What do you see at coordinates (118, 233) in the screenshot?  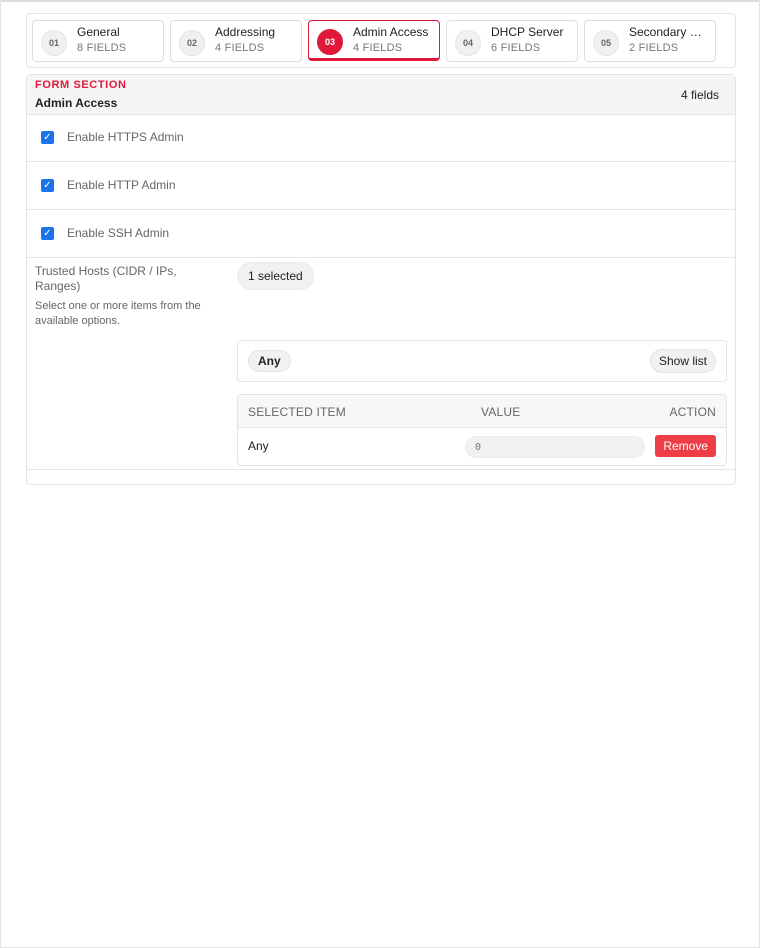 I see `enable-ssh-admin-label: Enable SSH Admin` at bounding box center [118, 233].